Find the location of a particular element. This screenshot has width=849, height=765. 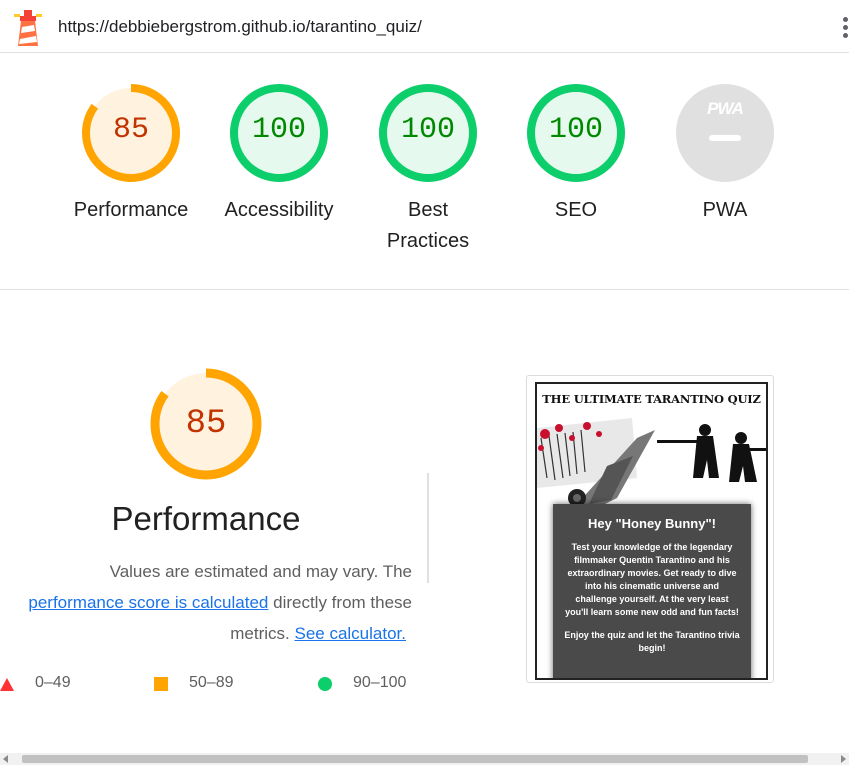

performance-title: Performance is located at coordinates (206, 518).